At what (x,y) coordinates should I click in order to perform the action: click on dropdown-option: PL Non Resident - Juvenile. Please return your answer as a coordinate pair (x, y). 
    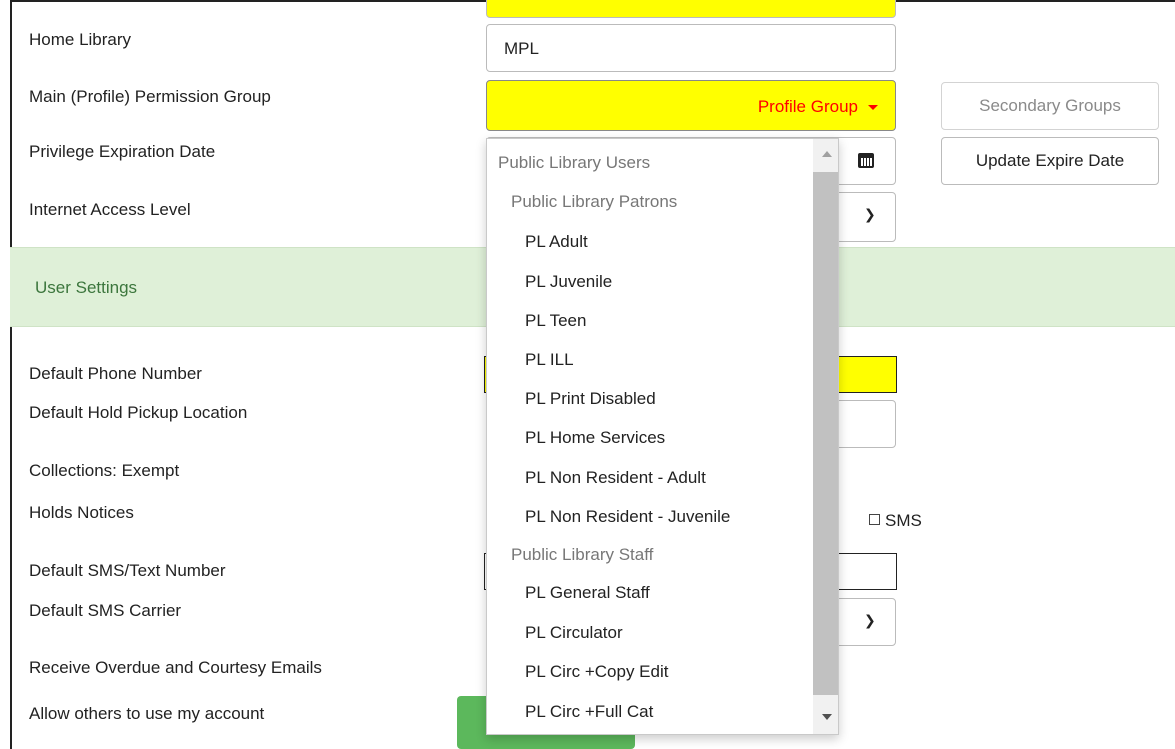
    Looking at the image, I should click on (627, 517).